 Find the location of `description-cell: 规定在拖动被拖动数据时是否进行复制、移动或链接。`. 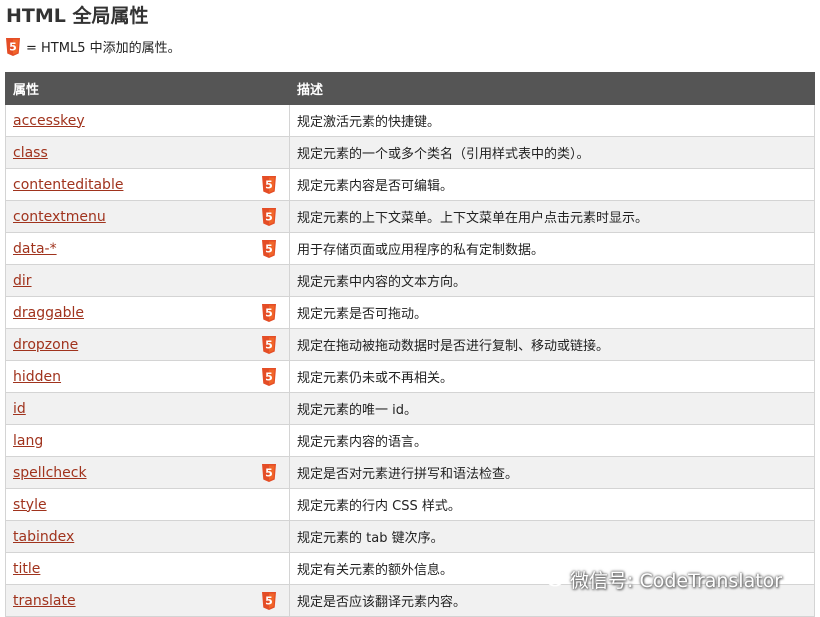

description-cell: 规定在拖动被拖动数据时是否进行复制、移动或链接。 is located at coordinates (552, 344).